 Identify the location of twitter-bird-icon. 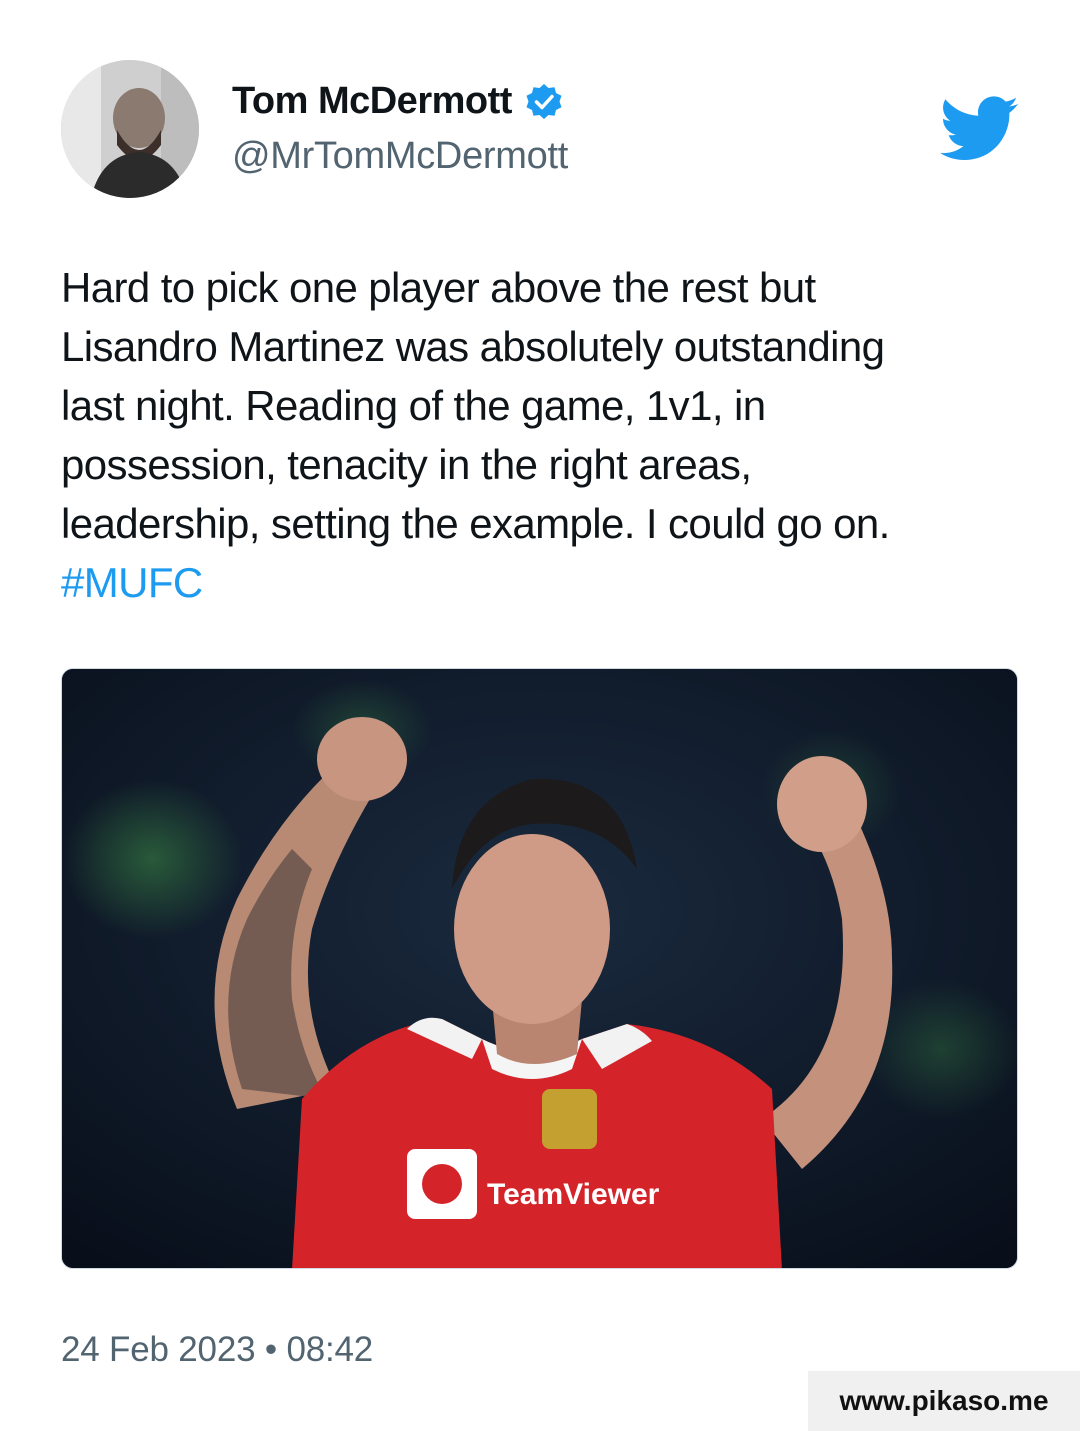
(980, 129).